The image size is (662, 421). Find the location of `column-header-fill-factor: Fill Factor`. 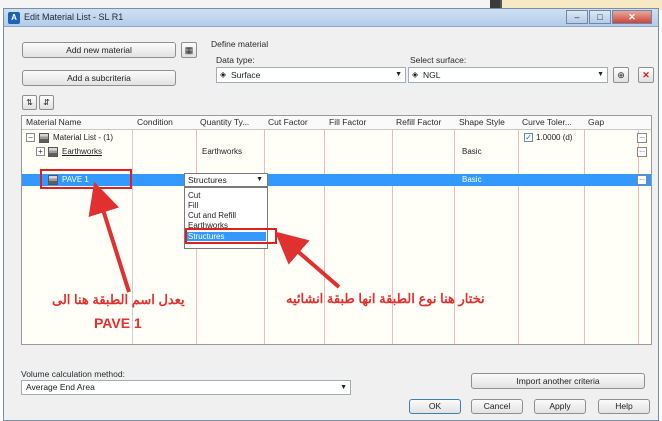

column-header-fill-factor: Fill Factor is located at coordinates (347, 122).